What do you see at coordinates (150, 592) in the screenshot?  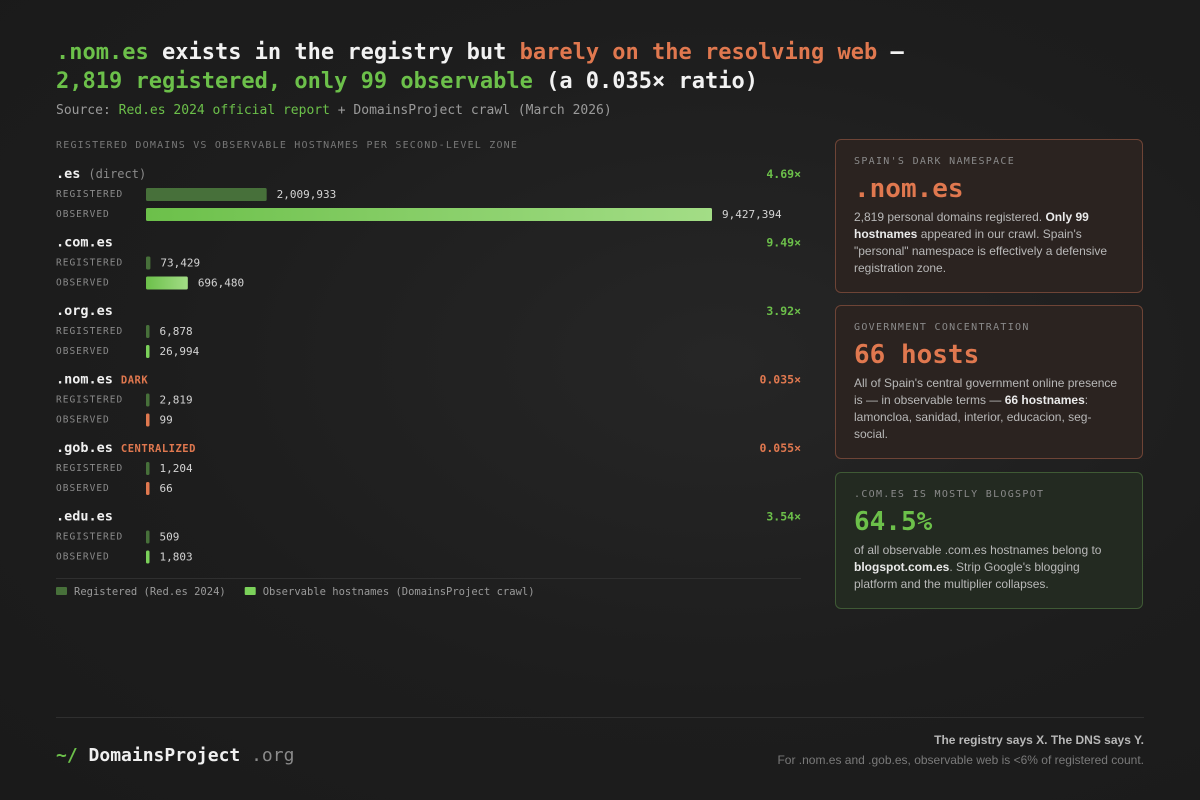 I see `legend-label: Registered (Red.es 2024)` at bounding box center [150, 592].